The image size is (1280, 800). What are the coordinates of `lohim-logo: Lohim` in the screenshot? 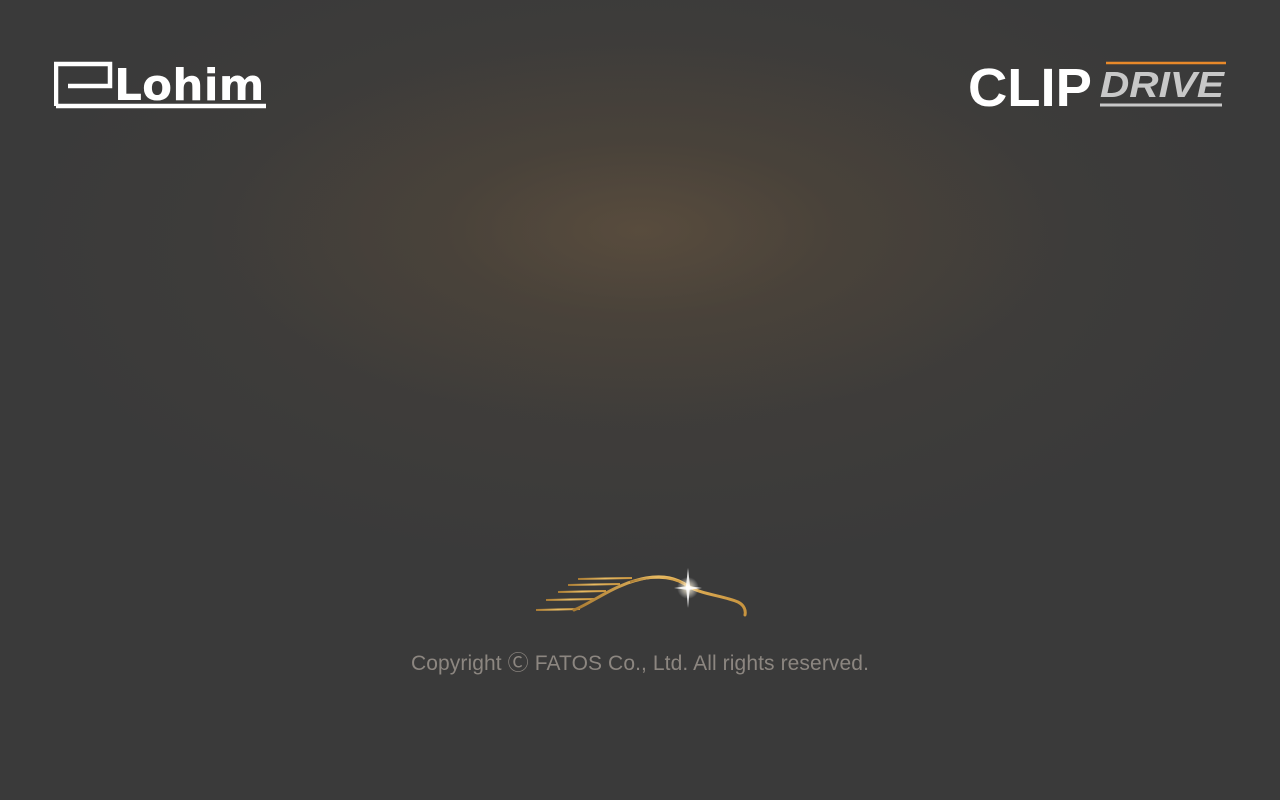 It's located at (160, 85).